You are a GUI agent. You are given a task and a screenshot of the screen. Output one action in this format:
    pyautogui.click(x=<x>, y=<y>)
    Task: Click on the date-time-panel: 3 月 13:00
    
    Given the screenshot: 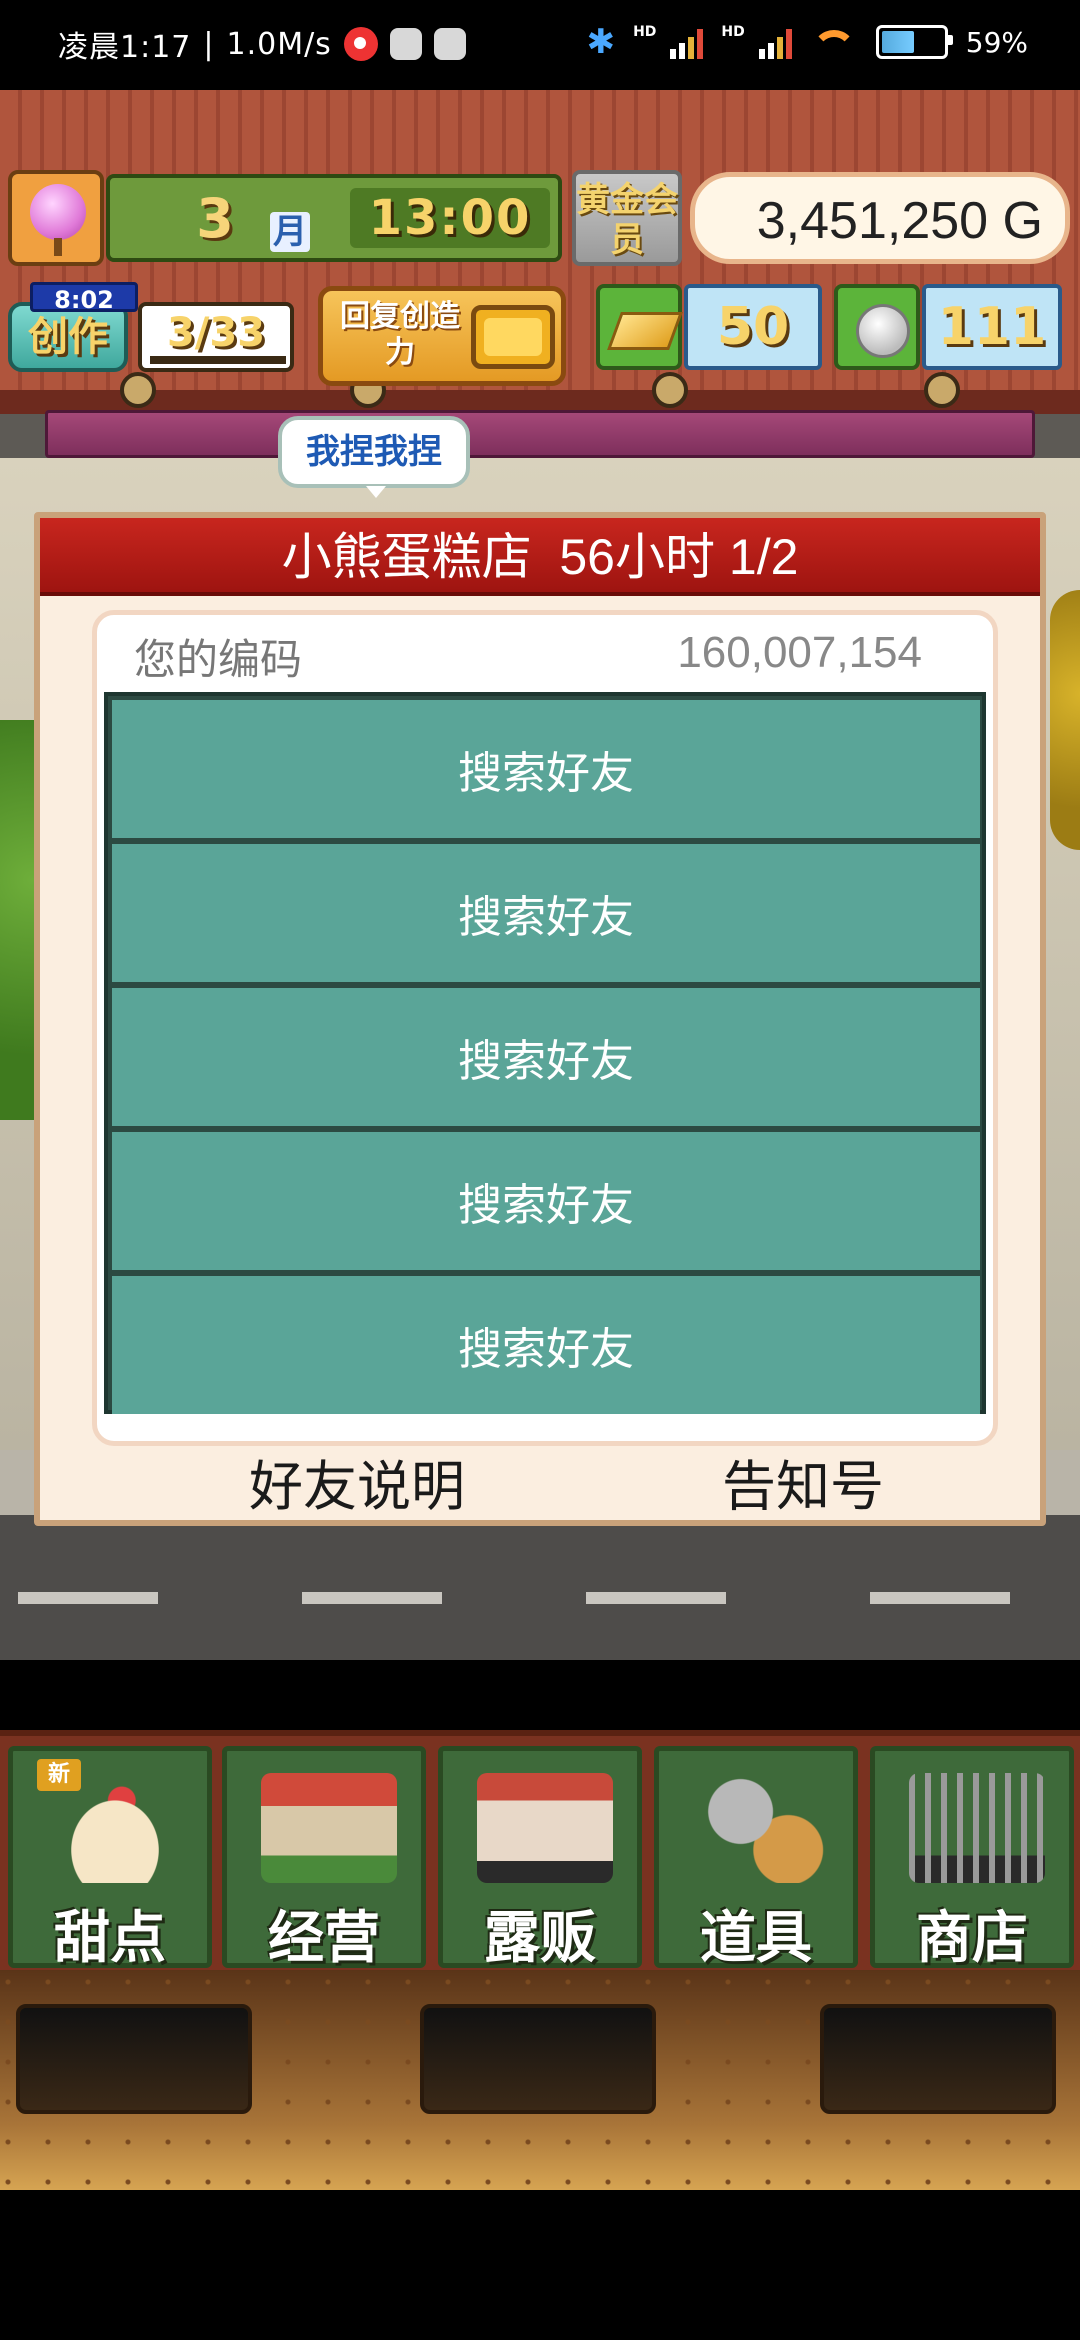 What is the action you would take?
    pyautogui.click(x=334, y=218)
    